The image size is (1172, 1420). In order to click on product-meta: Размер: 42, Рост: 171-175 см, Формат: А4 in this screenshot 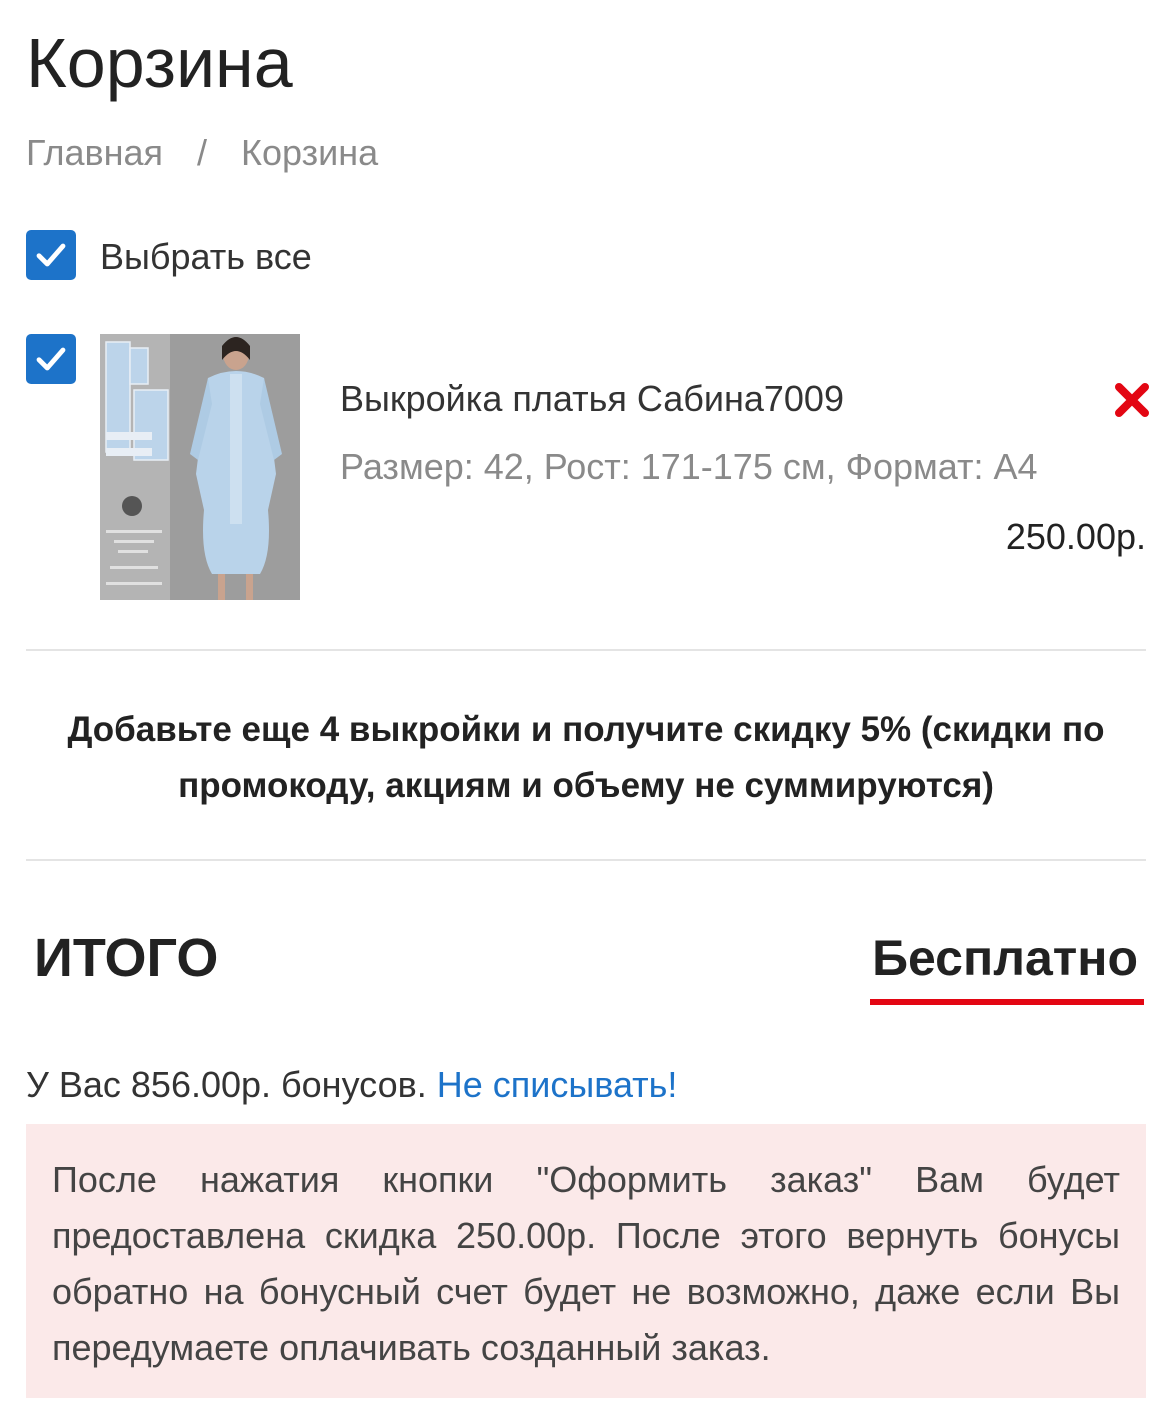, I will do `click(689, 466)`.